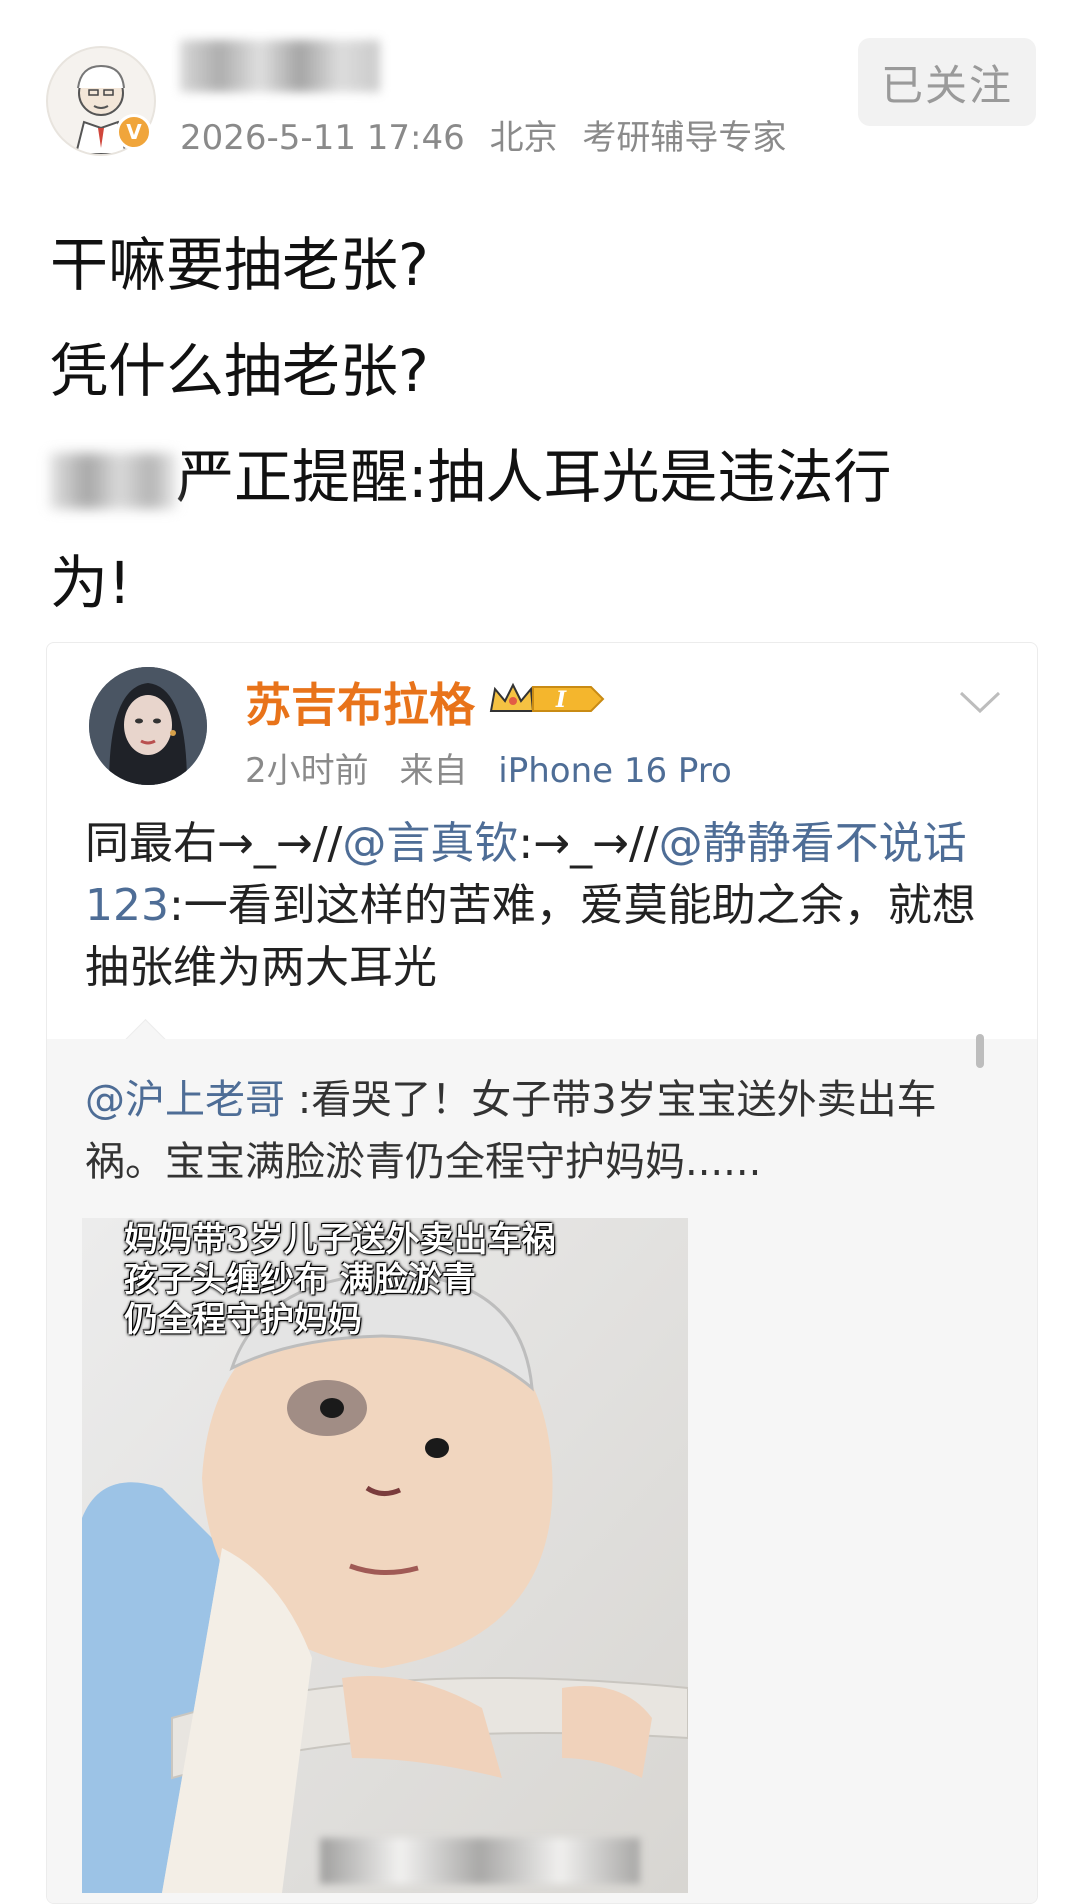  Describe the element at coordinates (113, 480) in the screenshot. I see `redacted-text` at that location.